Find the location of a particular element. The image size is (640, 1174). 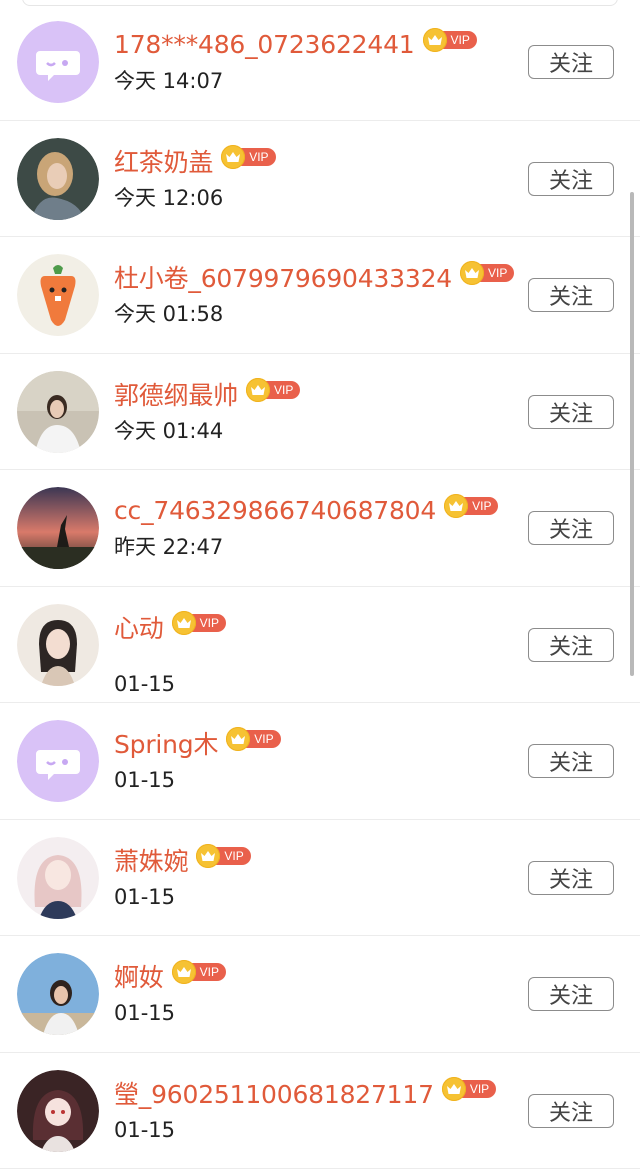

user-name: 红茶奶盖 is located at coordinates (163, 161).